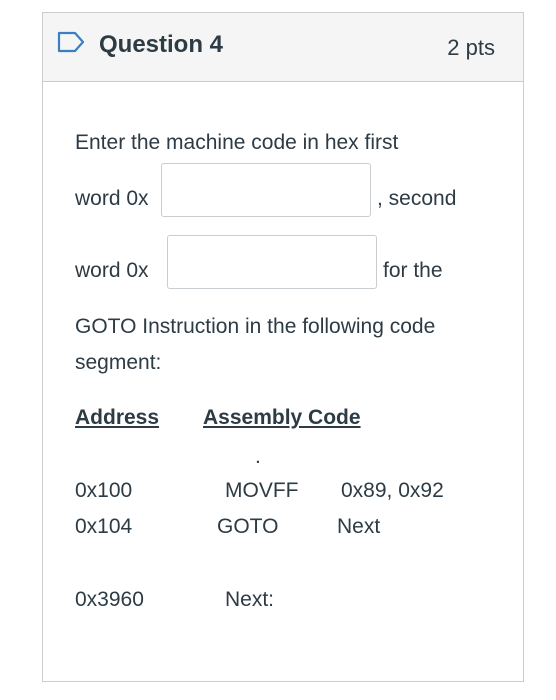 The image size is (556, 700). What do you see at coordinates (359, 526) in the screenshot?
I see `row-operands: Next` at bounding box center [359, 526].